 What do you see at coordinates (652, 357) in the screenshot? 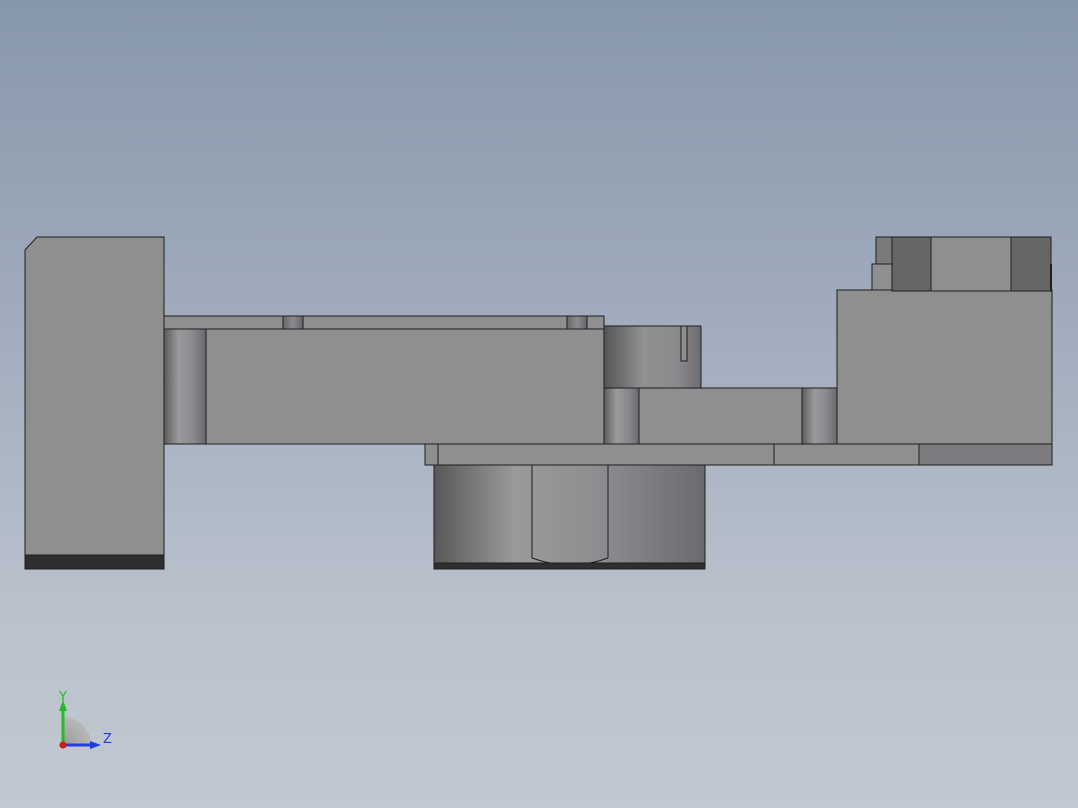
I see `joint-housing` at bounding box center [652, 357].